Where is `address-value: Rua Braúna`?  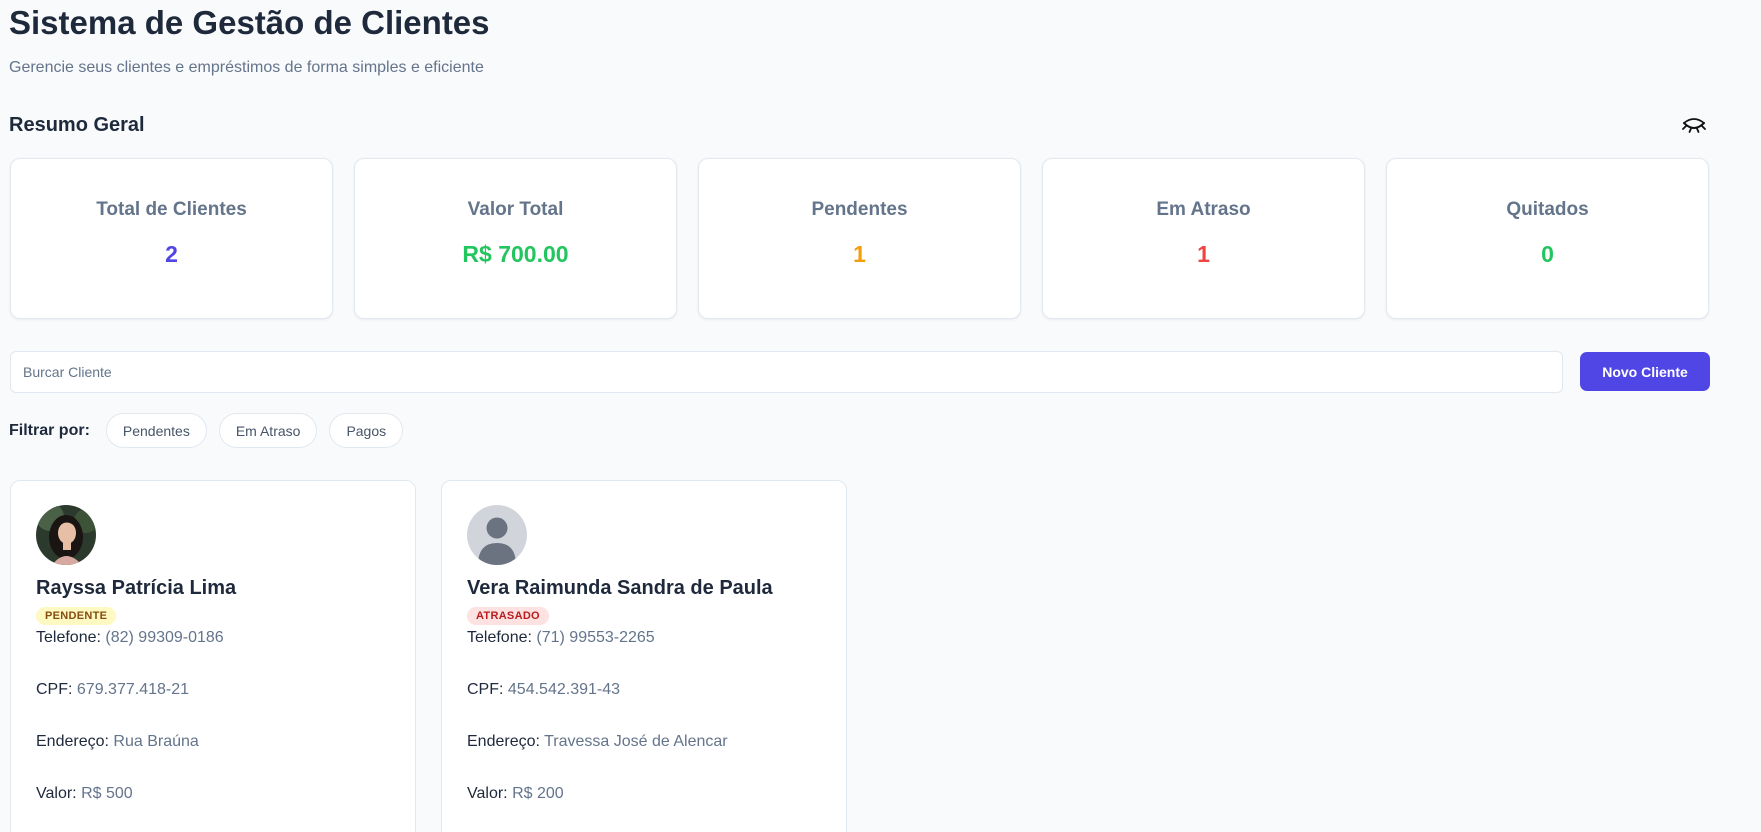 address-value: Rua Braúna is located at coordinates (156, 741).